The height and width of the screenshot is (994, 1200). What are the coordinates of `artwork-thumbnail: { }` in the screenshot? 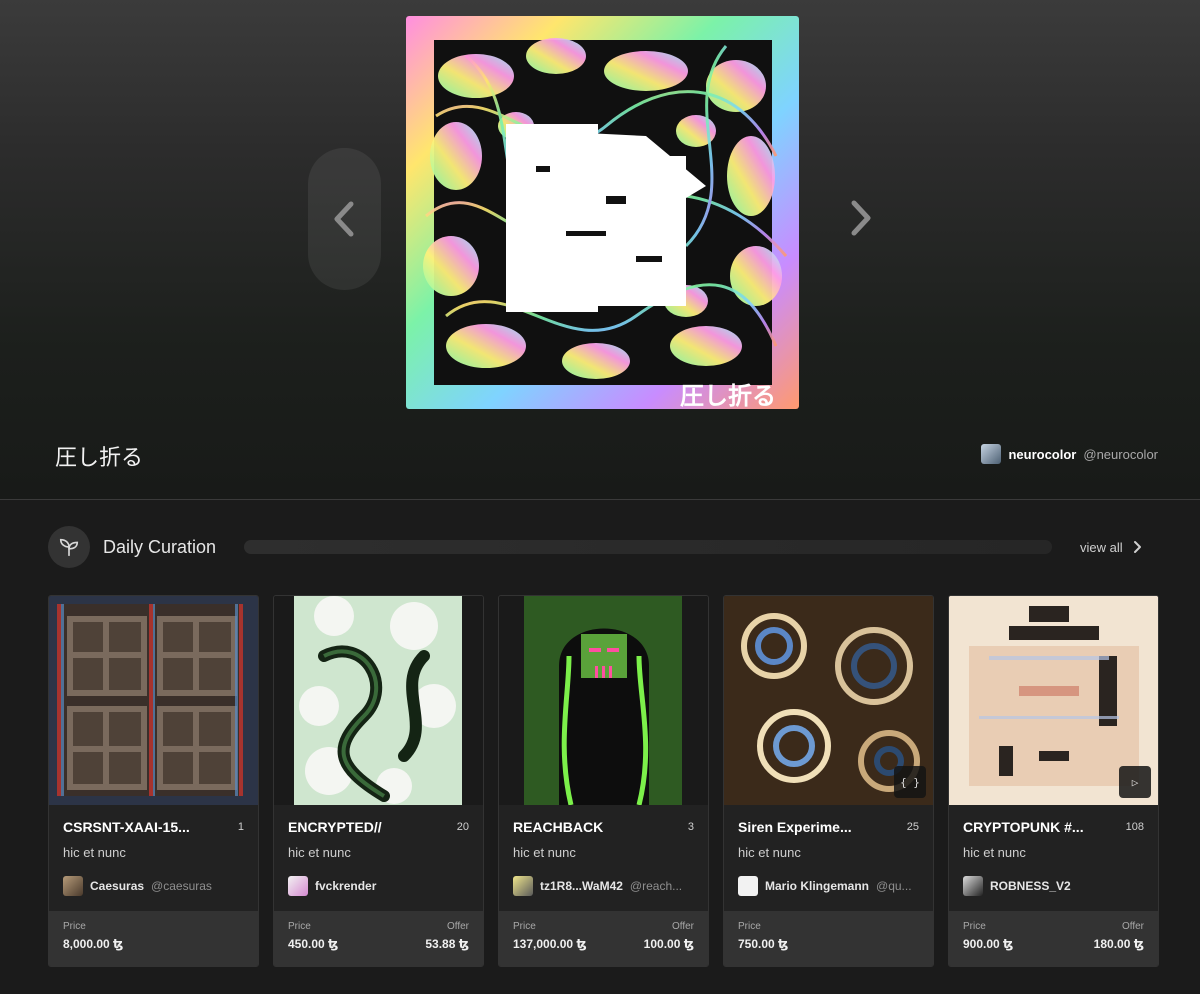 It's located at (828, 700).